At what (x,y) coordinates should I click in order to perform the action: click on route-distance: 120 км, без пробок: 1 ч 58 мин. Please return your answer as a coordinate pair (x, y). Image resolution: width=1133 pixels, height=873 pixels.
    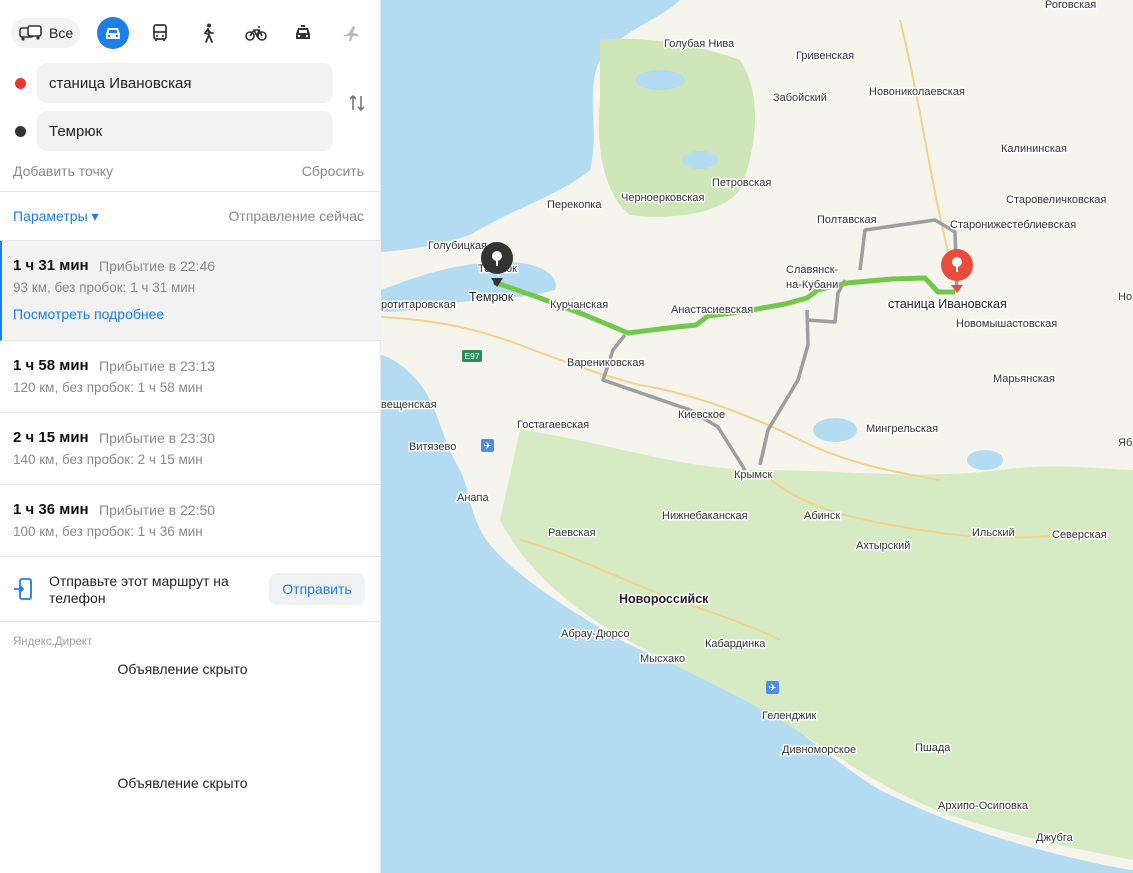
    Looking at the image, I should click on (108, 387).